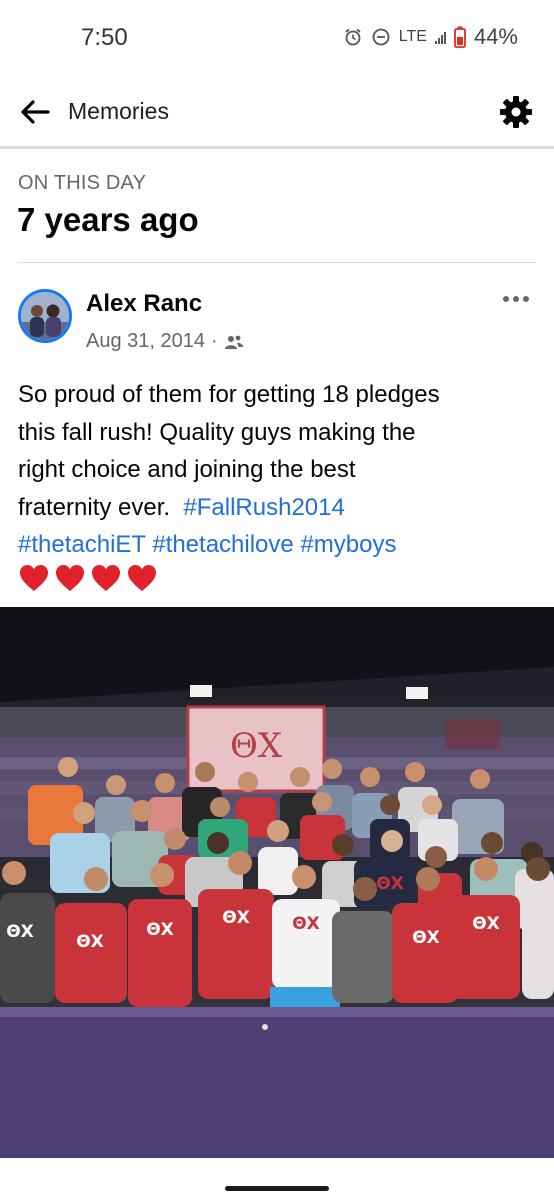 This screenshot has height=1200, width=554. I want to click on more-options-icon, so click(516, 299).